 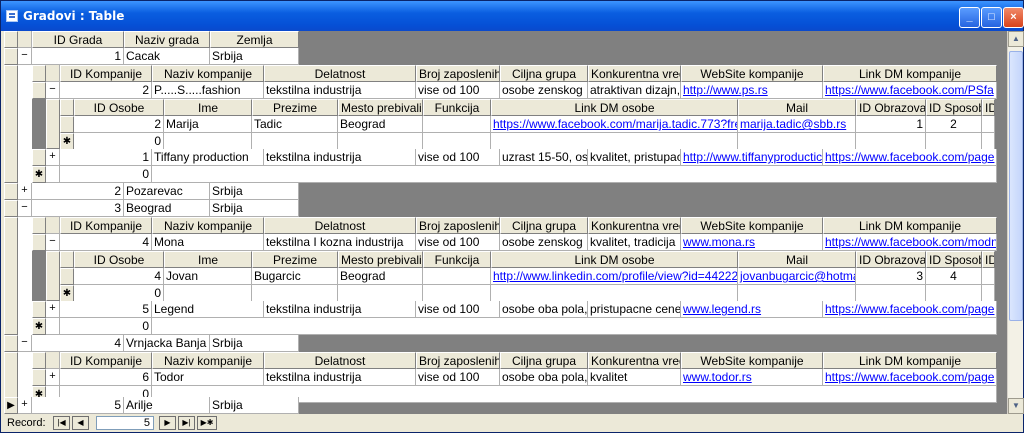 What do you see at coordinates (380, 124) in the screenshot?
I see `cell-mesto: Beograd` at bounding box center [380, 124].